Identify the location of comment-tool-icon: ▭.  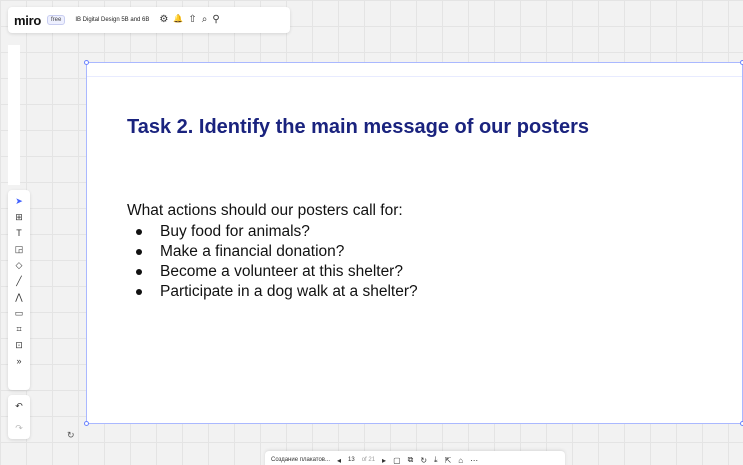
(19, 313).